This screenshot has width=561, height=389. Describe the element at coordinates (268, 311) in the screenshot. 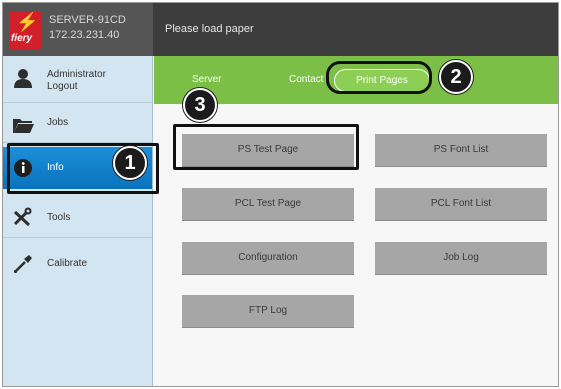

I see `ftp-log-button: FTP Log` at that location.